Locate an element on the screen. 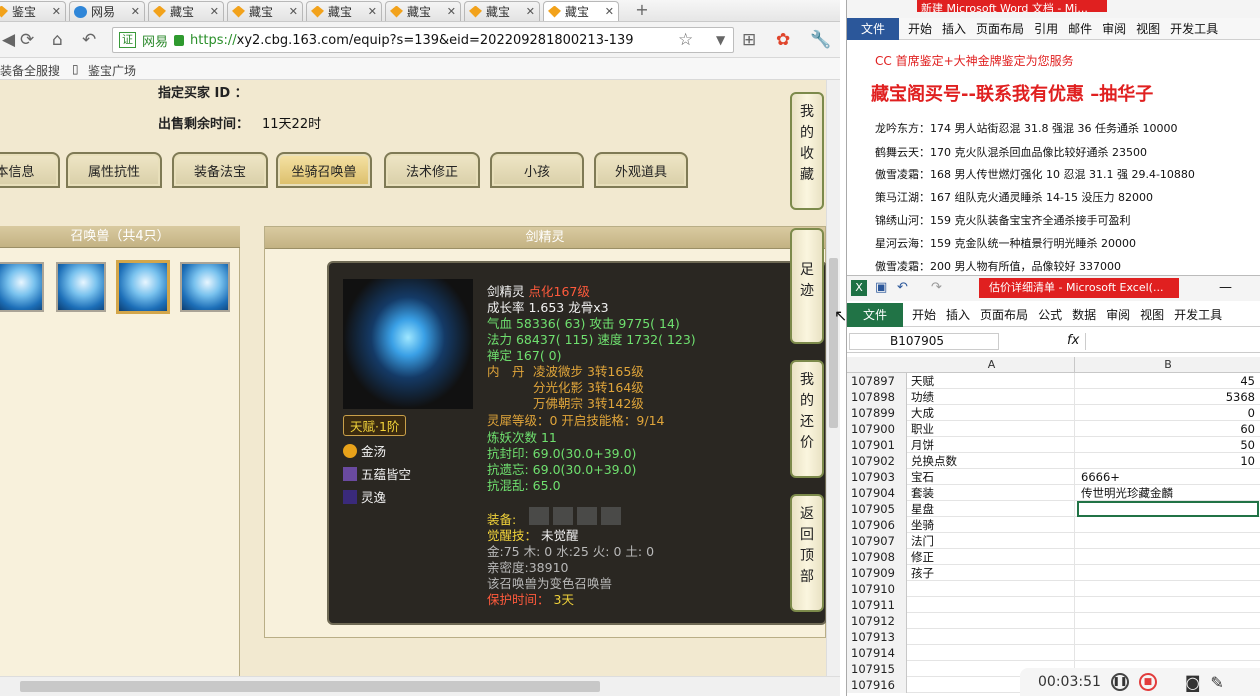 Image resolution: width=1260 pixels, height=696 pixels. row-number: 107907 is located at coordinates (877, 541).